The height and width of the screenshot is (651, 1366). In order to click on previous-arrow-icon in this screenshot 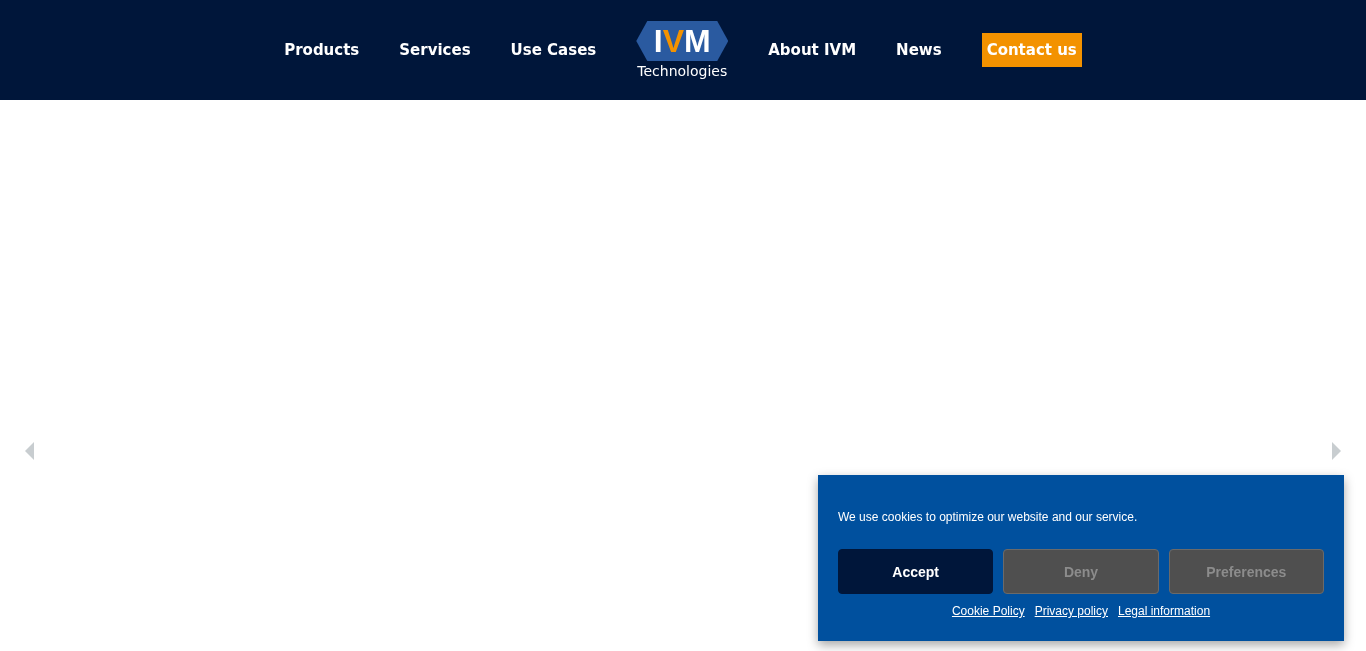, I will do `click(30, 451)`.